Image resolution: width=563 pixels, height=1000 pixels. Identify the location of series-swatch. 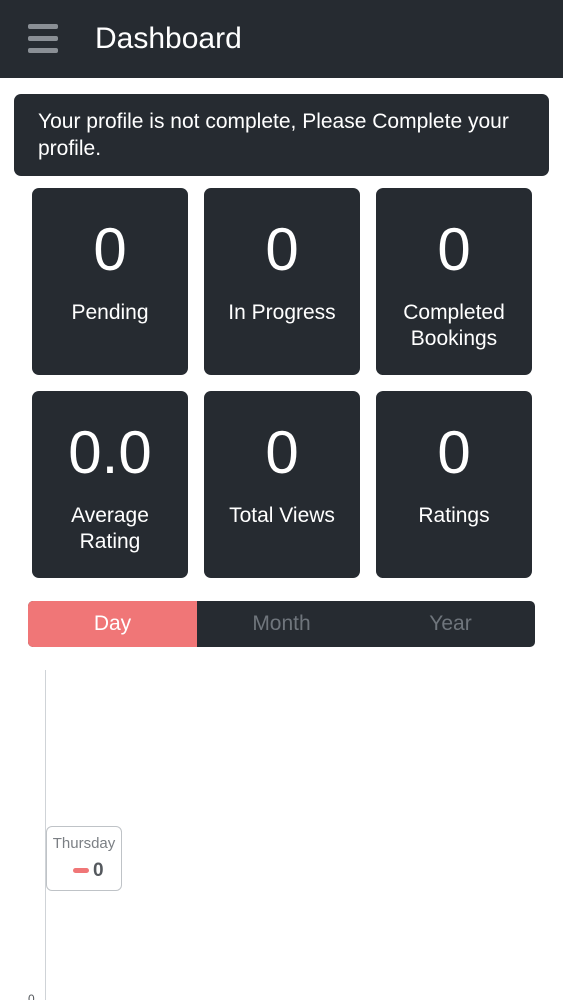
(81, 870).